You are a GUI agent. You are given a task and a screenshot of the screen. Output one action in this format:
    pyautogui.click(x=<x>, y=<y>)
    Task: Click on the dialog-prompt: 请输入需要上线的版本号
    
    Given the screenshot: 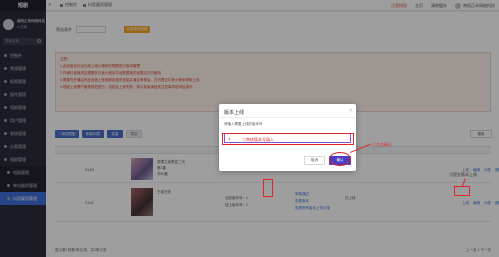 What is the action you would take?
    pyautogui.click(x=243, y=124)
    